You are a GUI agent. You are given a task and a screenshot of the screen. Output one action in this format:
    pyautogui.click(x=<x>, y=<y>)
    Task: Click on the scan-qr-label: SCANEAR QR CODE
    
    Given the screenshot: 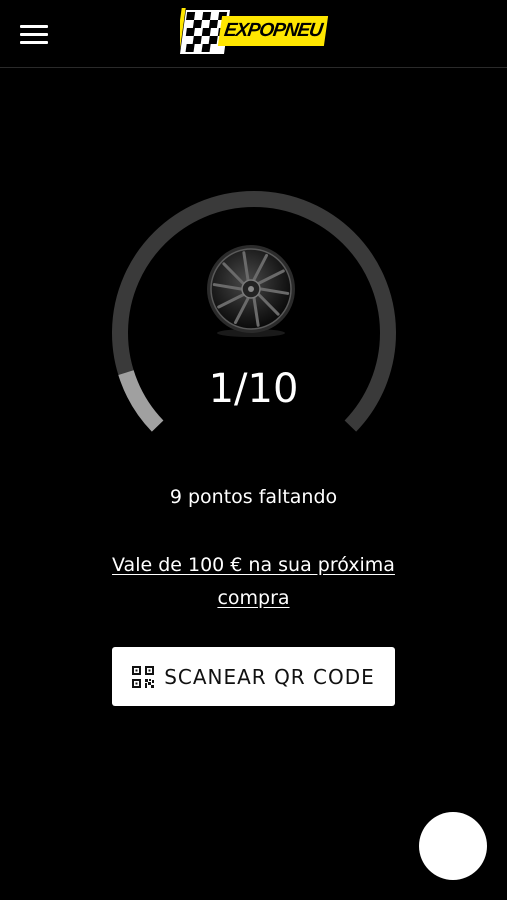 What is the action you would take?
    pyautogui.click(x=269, y=676)
    